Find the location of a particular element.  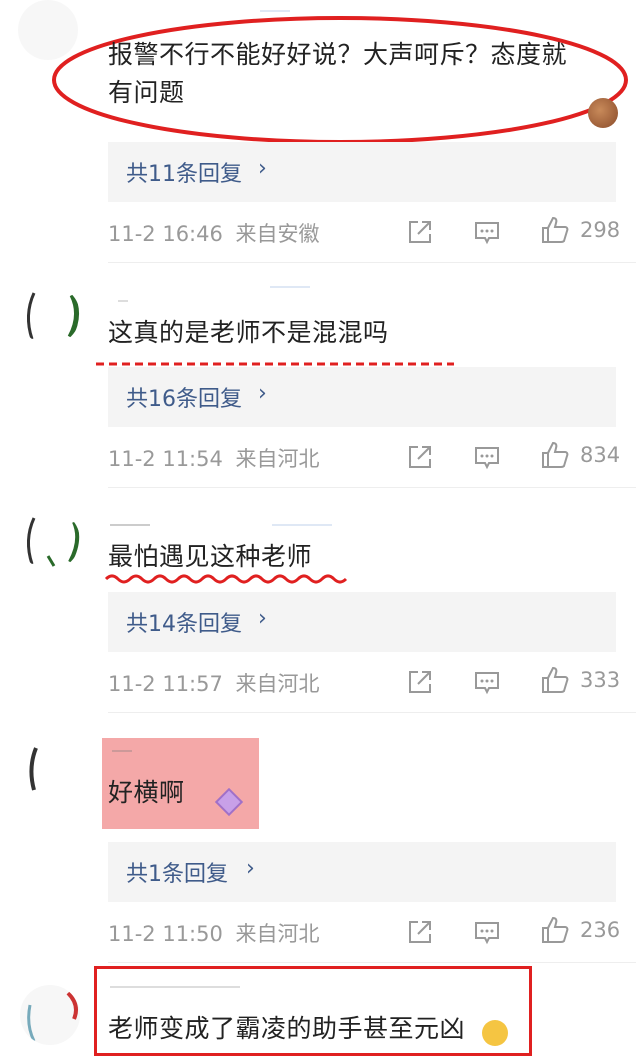

replies-link: 共16条回复 › is located at coordinates (362, 397).